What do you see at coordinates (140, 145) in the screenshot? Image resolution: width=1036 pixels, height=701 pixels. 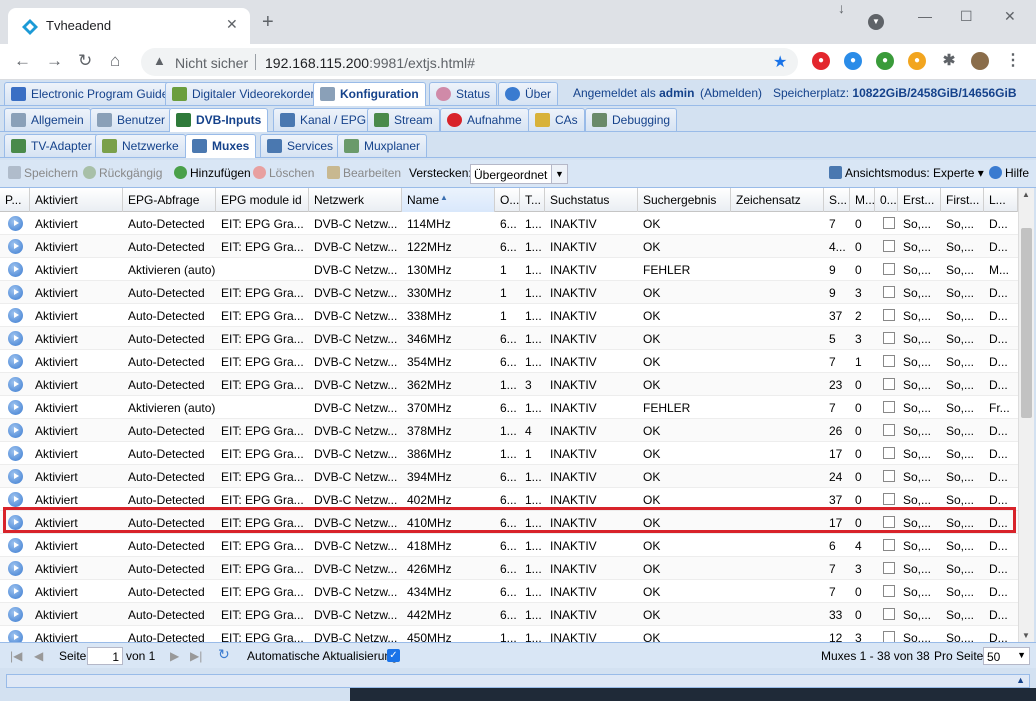 I see `tab-networks: Netzwerke` at bounding box center [140, 145].